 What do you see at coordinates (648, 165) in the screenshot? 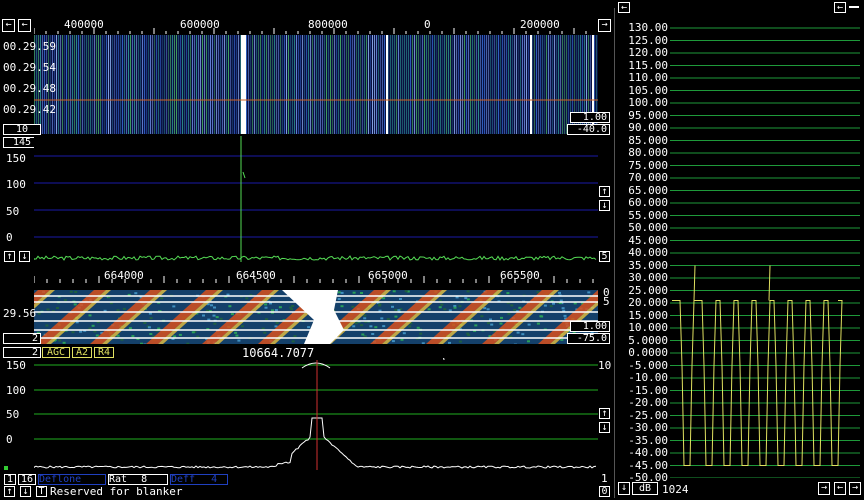
I see `side-y-label: 75.000` at bounding box center [648, 165].